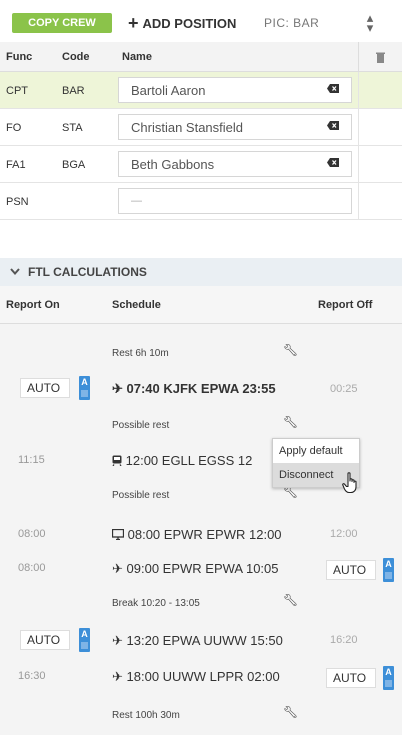  Describe the element at coordinates (146, 715) in the screenshot. I see `rest-label: Rest 100h 30m` at that location.